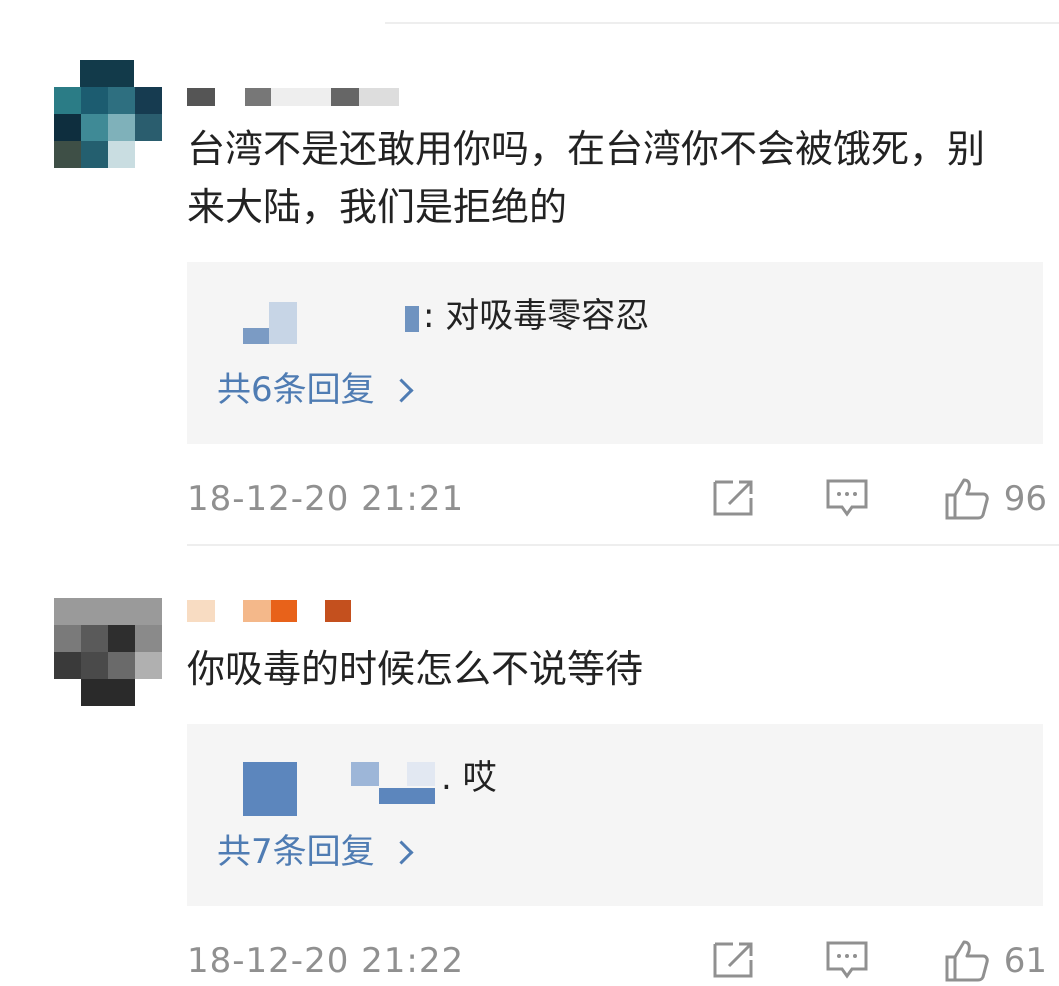 This screenshot has height=986, width=1059. I want to click on like-button: 61, so click(995, 961).